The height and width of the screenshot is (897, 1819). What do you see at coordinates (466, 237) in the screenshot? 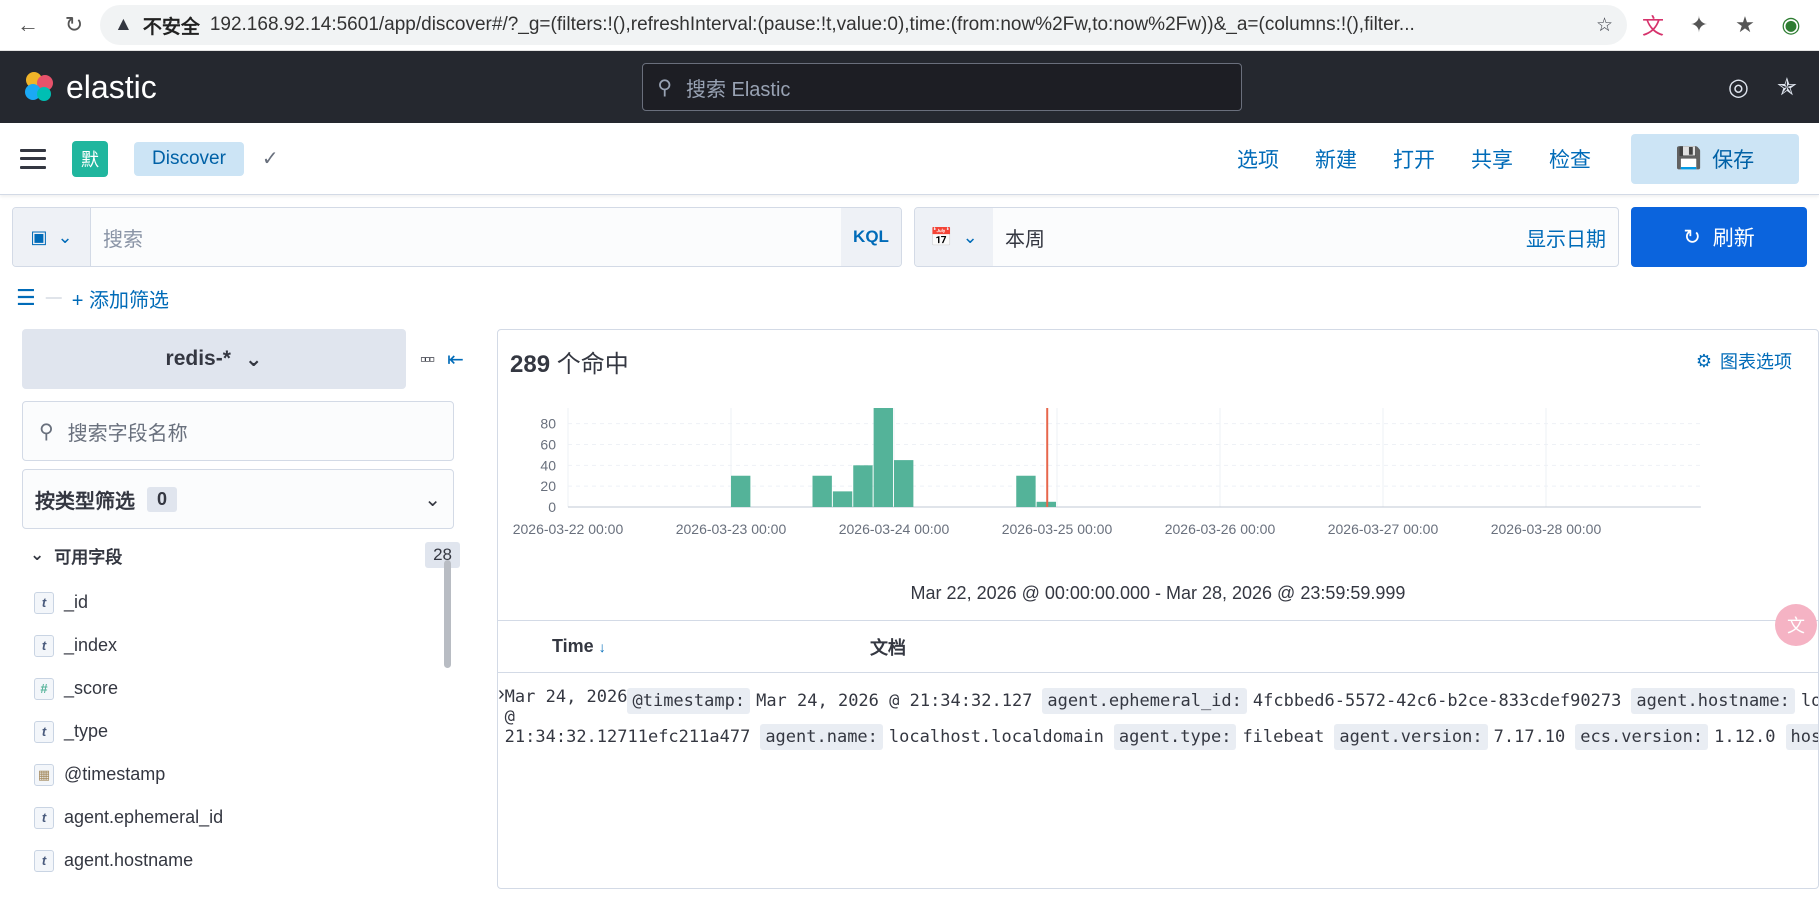
I see `query-input: 搜索` at bounding box center [466, 237].